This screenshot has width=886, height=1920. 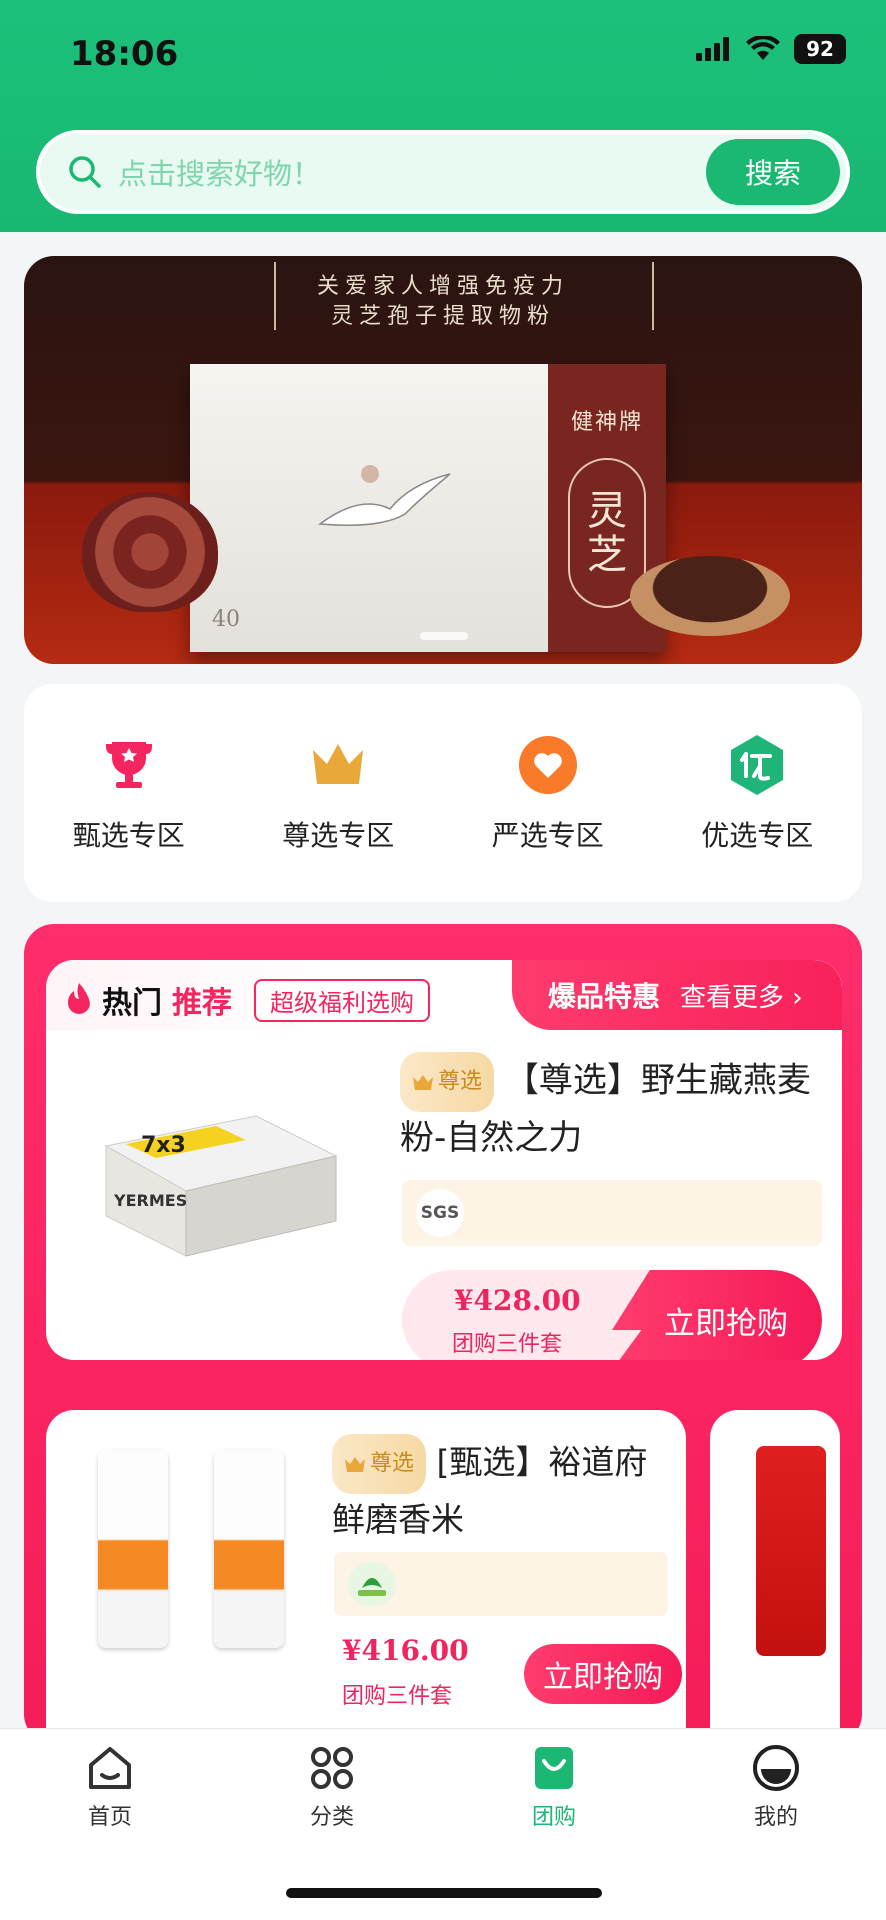 I want to click on product-card: 尊选 [甄选】裕道府鲜磨香米 ¥416.00 团购三件套 立即抢购, so click(x=366, y=1577).